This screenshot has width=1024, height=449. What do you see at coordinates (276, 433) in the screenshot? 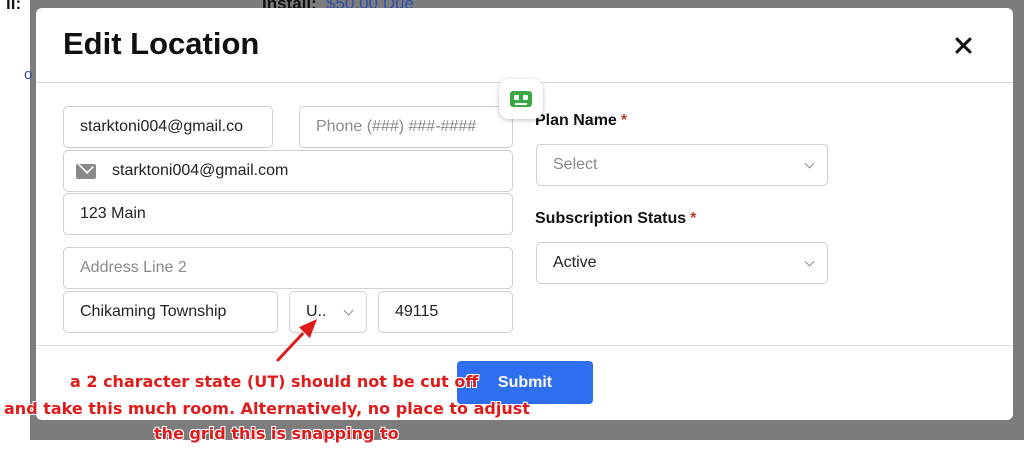
I see `annotation-line-3: the grid this is snapping to` at bounding box center [276, 433].